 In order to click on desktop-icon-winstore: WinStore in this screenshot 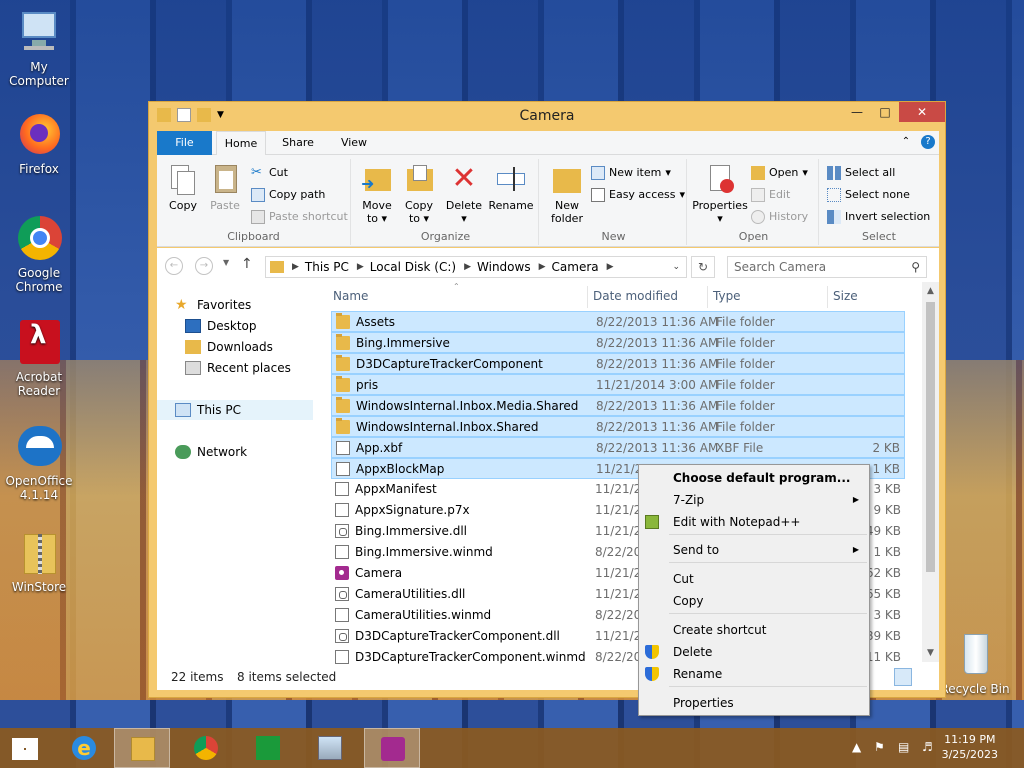, I will do `click(39, 562)`.